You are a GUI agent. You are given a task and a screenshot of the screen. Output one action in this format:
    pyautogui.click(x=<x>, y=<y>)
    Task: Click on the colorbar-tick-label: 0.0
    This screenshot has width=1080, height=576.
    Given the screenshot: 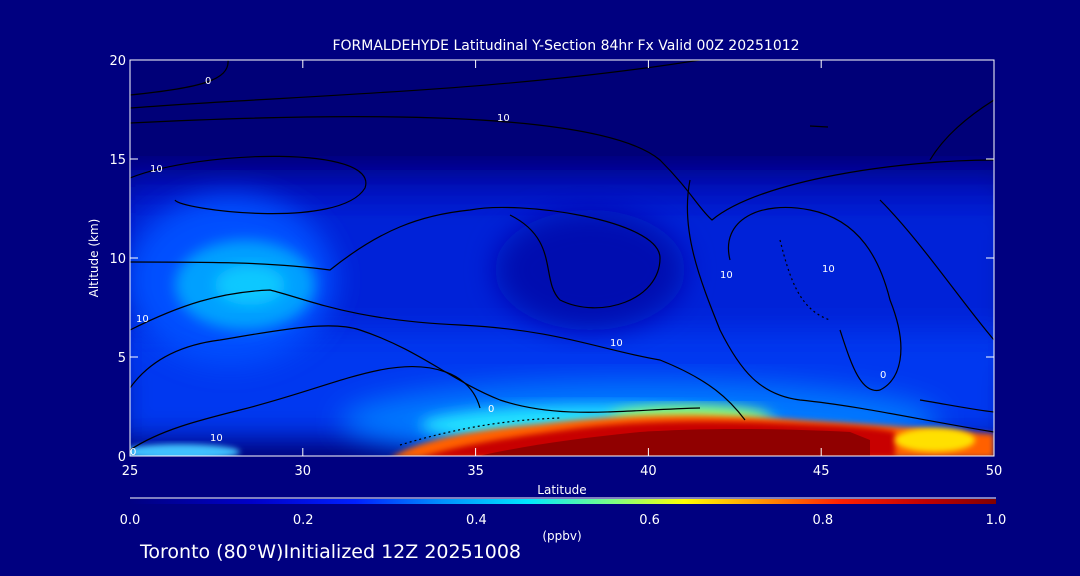 What is the action you would take?
    pyautogui.click(x=130, y=520)
    